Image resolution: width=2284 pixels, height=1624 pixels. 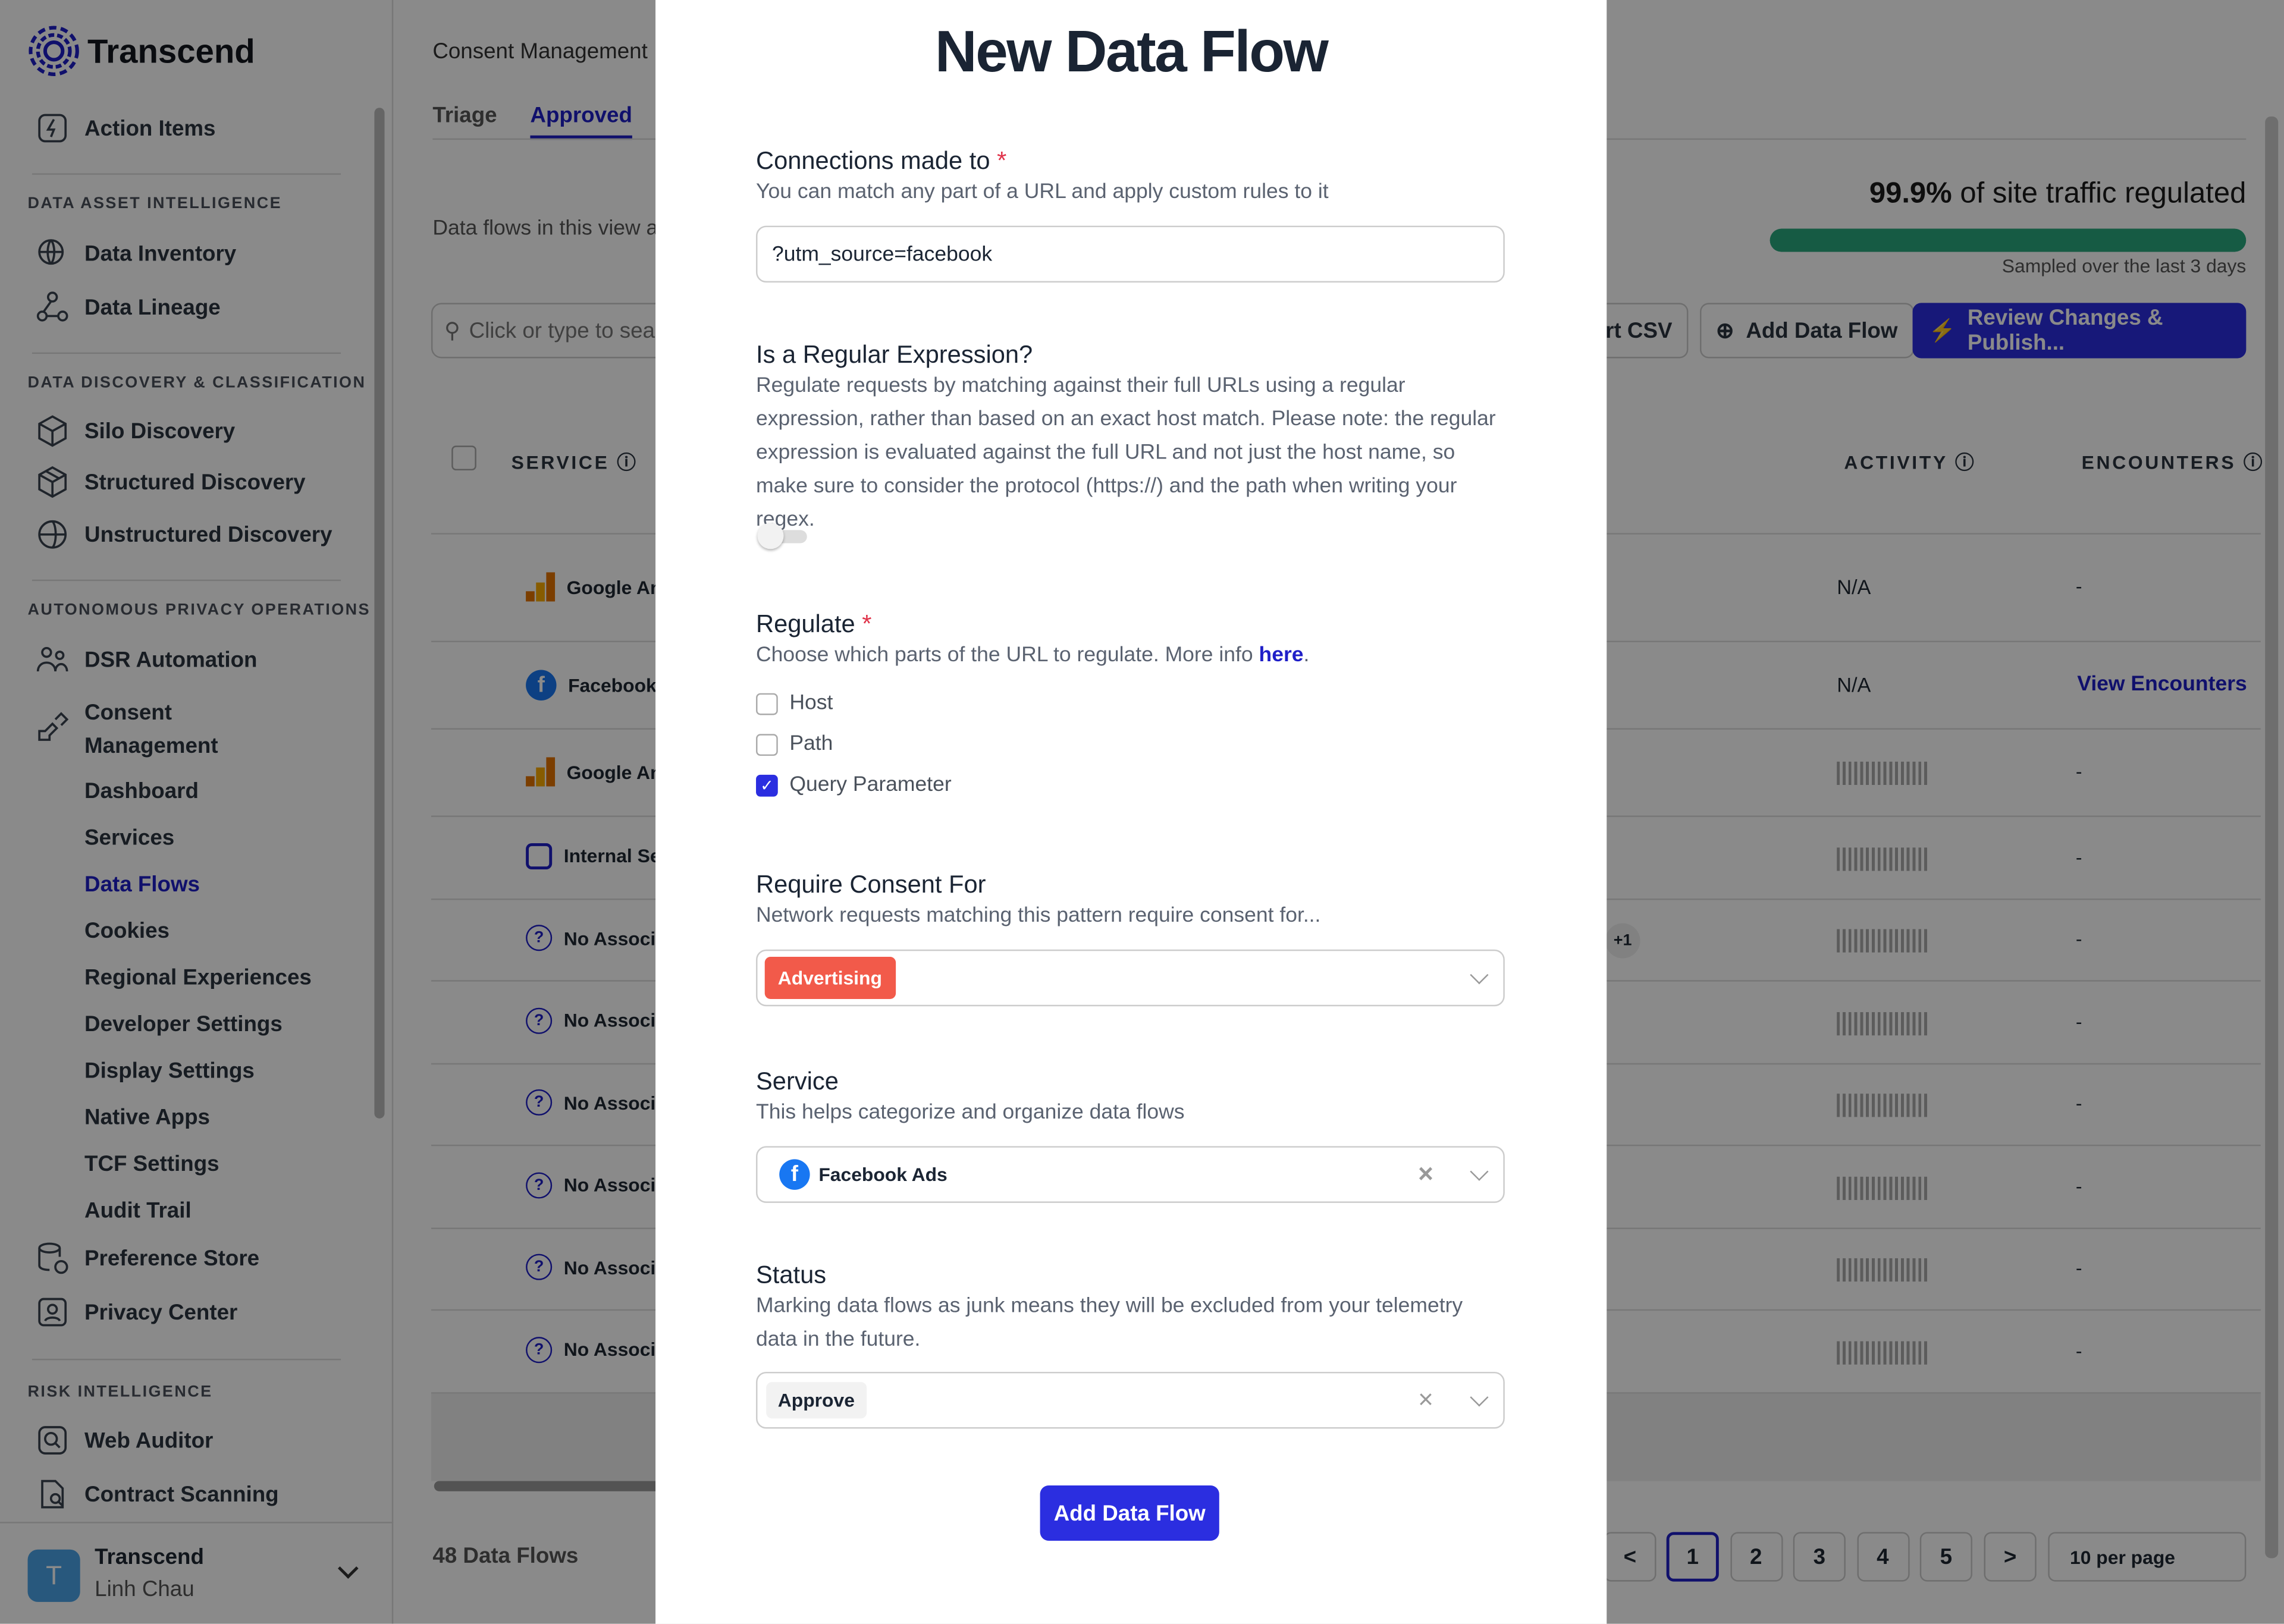 I want to click on status-select: Approve ×, so click(x=1131, y=1400).